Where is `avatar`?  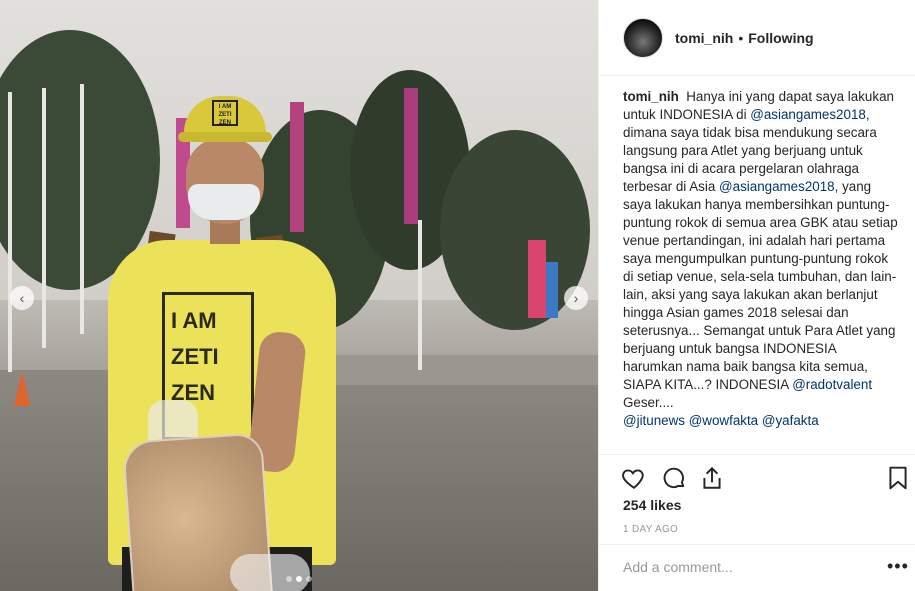
avatar is located at coordinates (643, 37).